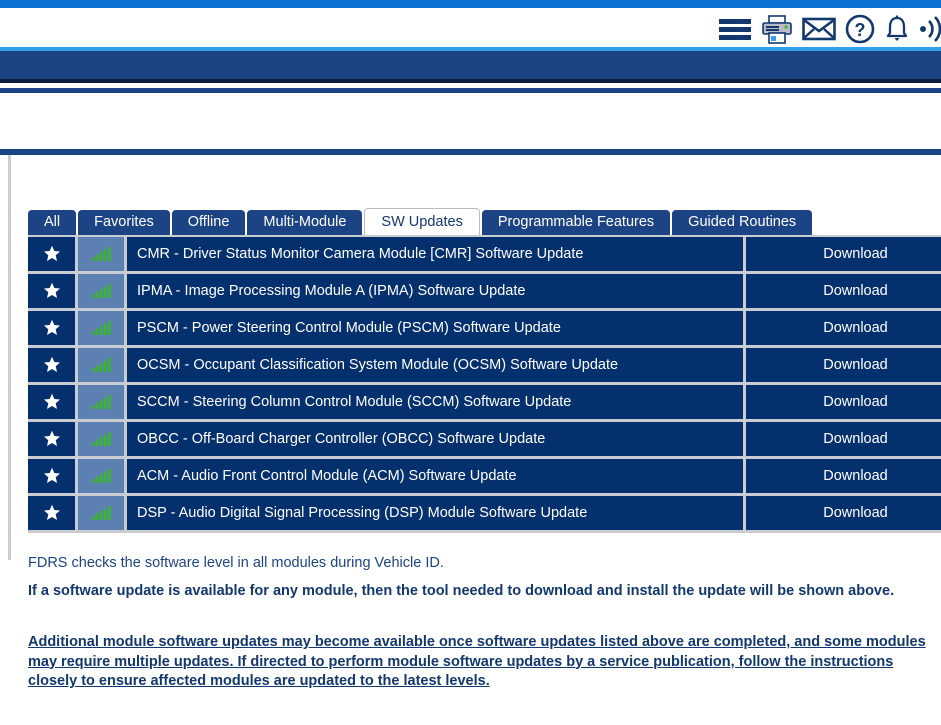 This screenshot has height=725, width=941. What do you see at coordinates (9, 357) in the screenshot?
I see `left-rail-divider` at bounding box center [9, 357].